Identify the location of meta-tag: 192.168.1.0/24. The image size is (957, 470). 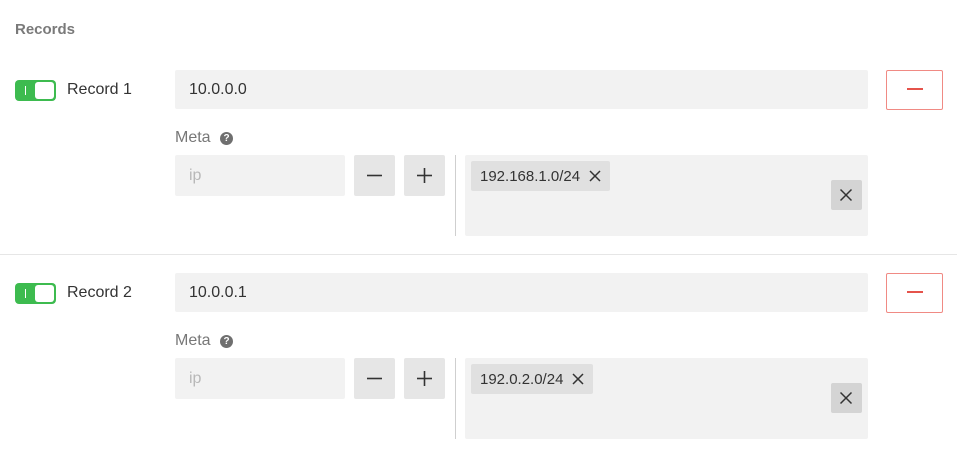
(541, 176).